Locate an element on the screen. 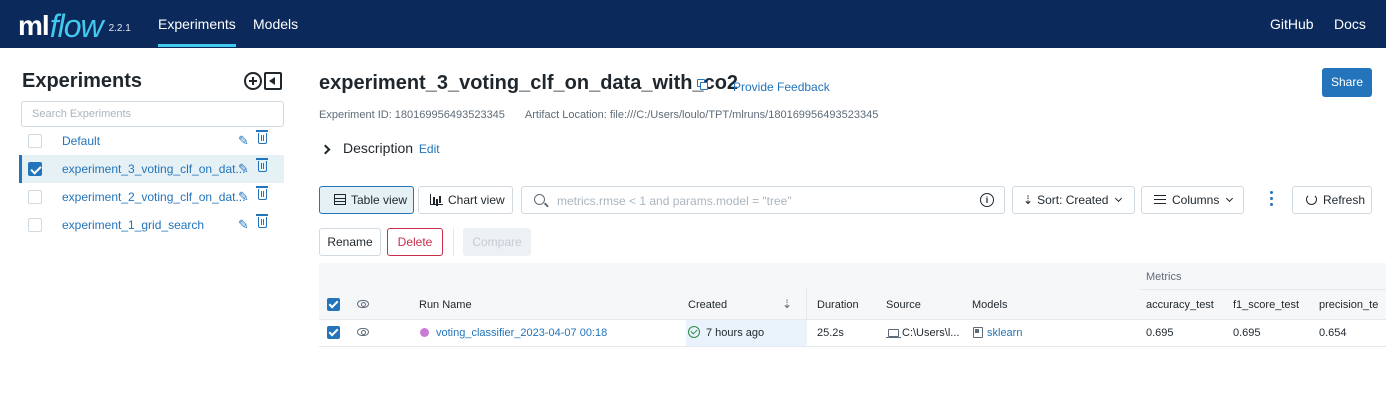 The image size is (1386, 400). run-precision-test: 0.654 is located at coordinates (1333, 333).